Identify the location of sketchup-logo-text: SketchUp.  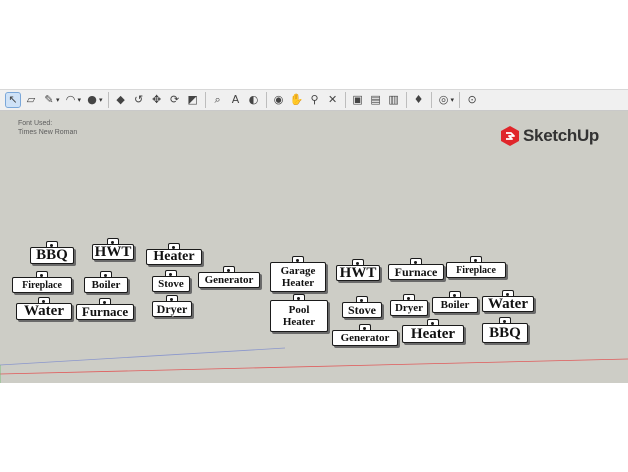
(561, 135).